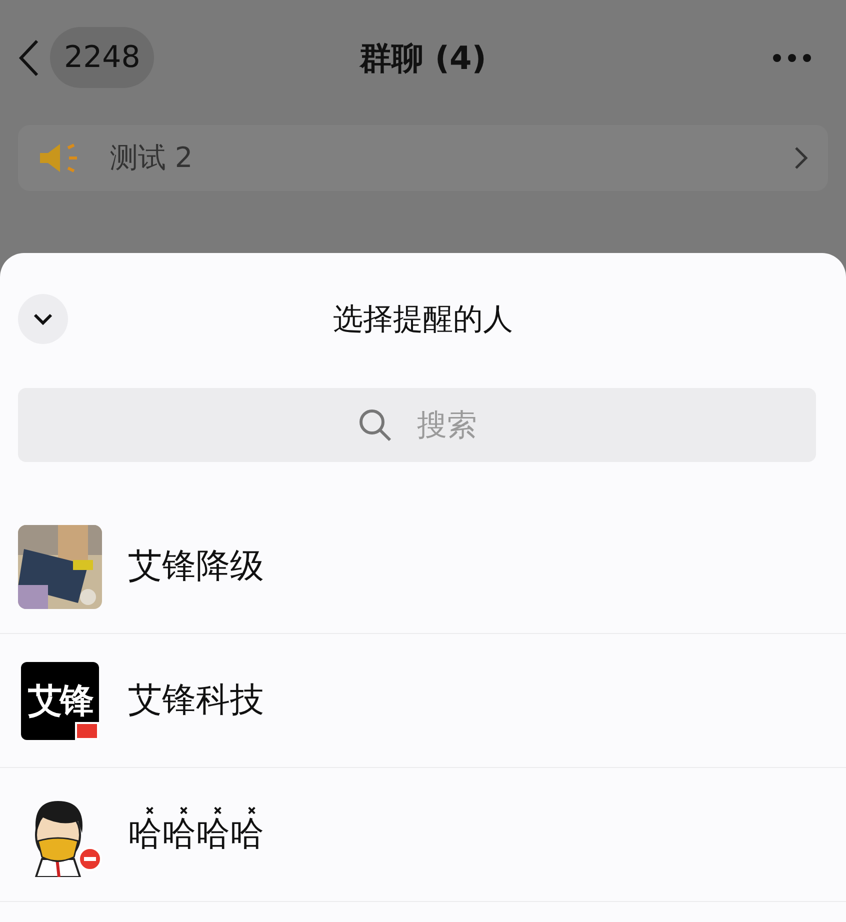  Describe the element at coordinates (196, 566) in the screenshot. I see `member-name: 艾锋降级` at that location.